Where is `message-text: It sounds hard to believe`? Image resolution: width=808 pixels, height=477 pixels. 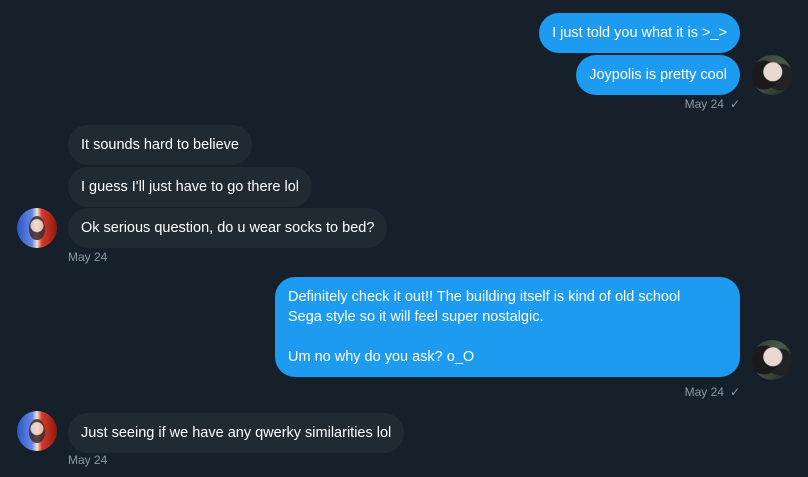
message-text: It sounds hard to believe is located at coordinates (160, 145).